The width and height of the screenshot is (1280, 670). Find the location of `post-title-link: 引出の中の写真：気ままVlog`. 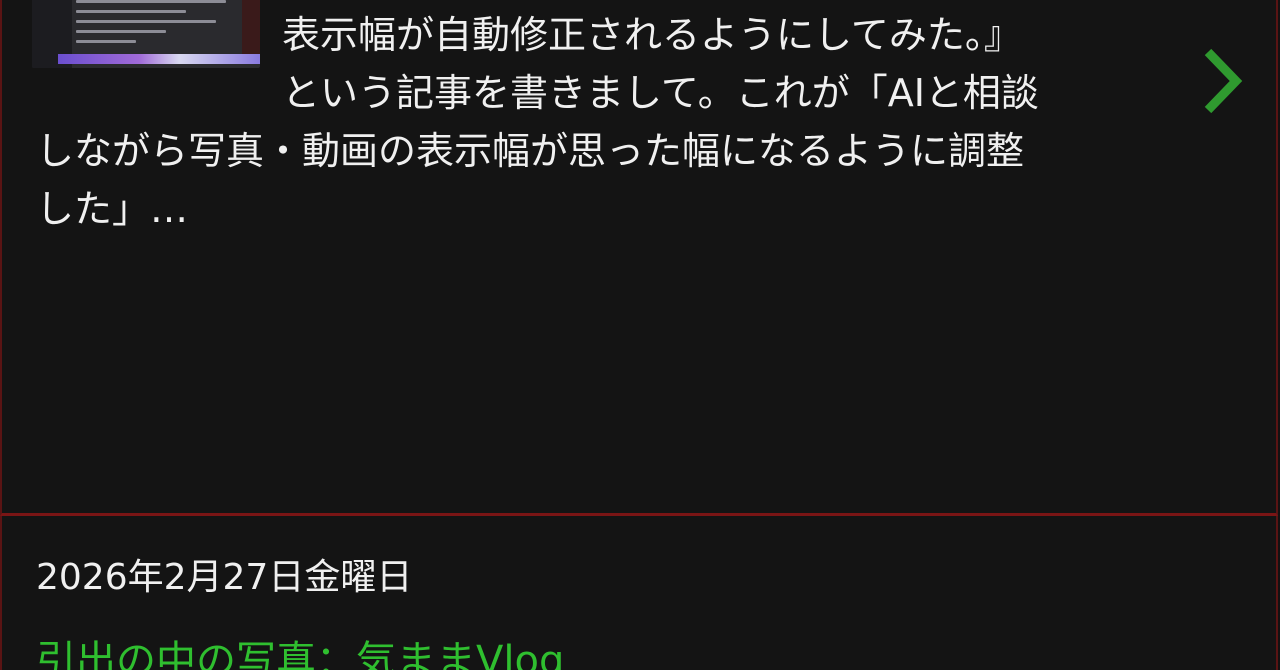

post-title-link: 引出の中の写真：気ままVlog is located at coordinates (300, 653).